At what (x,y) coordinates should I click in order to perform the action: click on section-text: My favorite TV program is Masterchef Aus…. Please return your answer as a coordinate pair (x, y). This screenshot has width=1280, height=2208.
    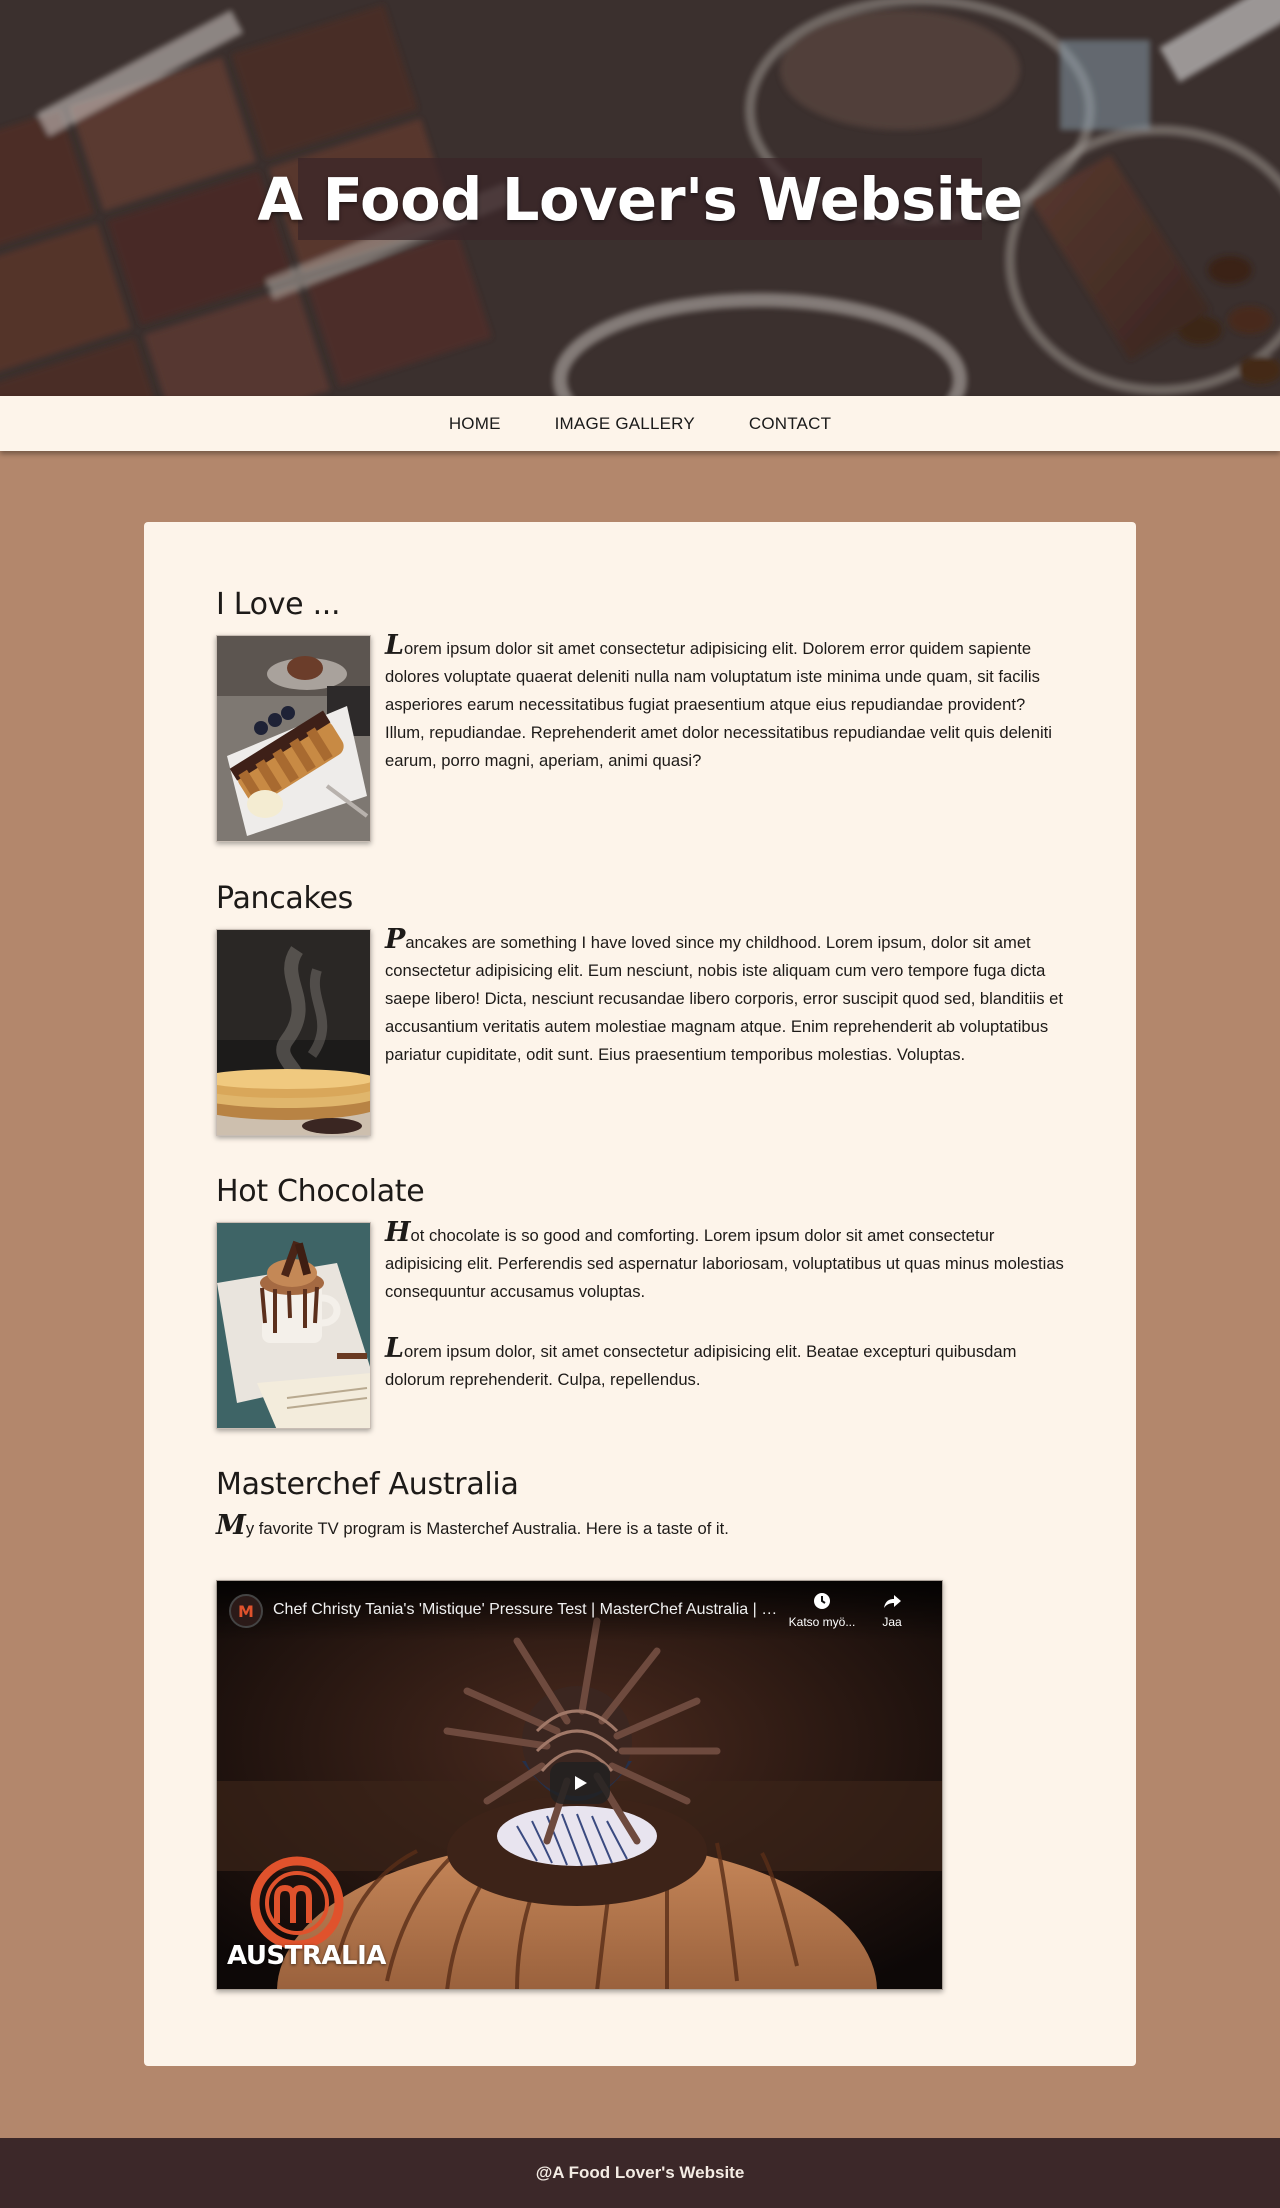
    Looking at the image, I should click on (641, 1543).